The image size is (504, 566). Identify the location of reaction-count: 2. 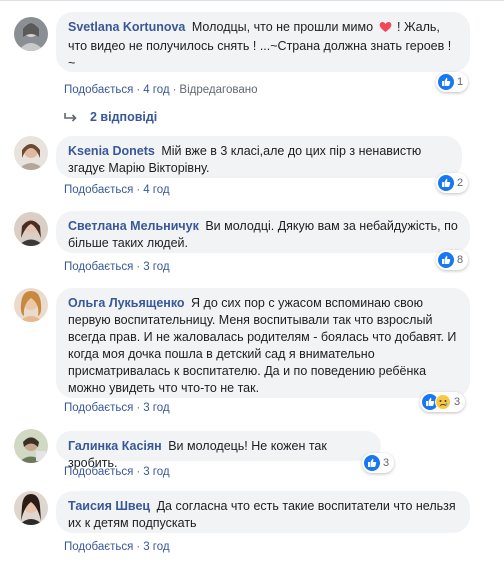
(460, 183).